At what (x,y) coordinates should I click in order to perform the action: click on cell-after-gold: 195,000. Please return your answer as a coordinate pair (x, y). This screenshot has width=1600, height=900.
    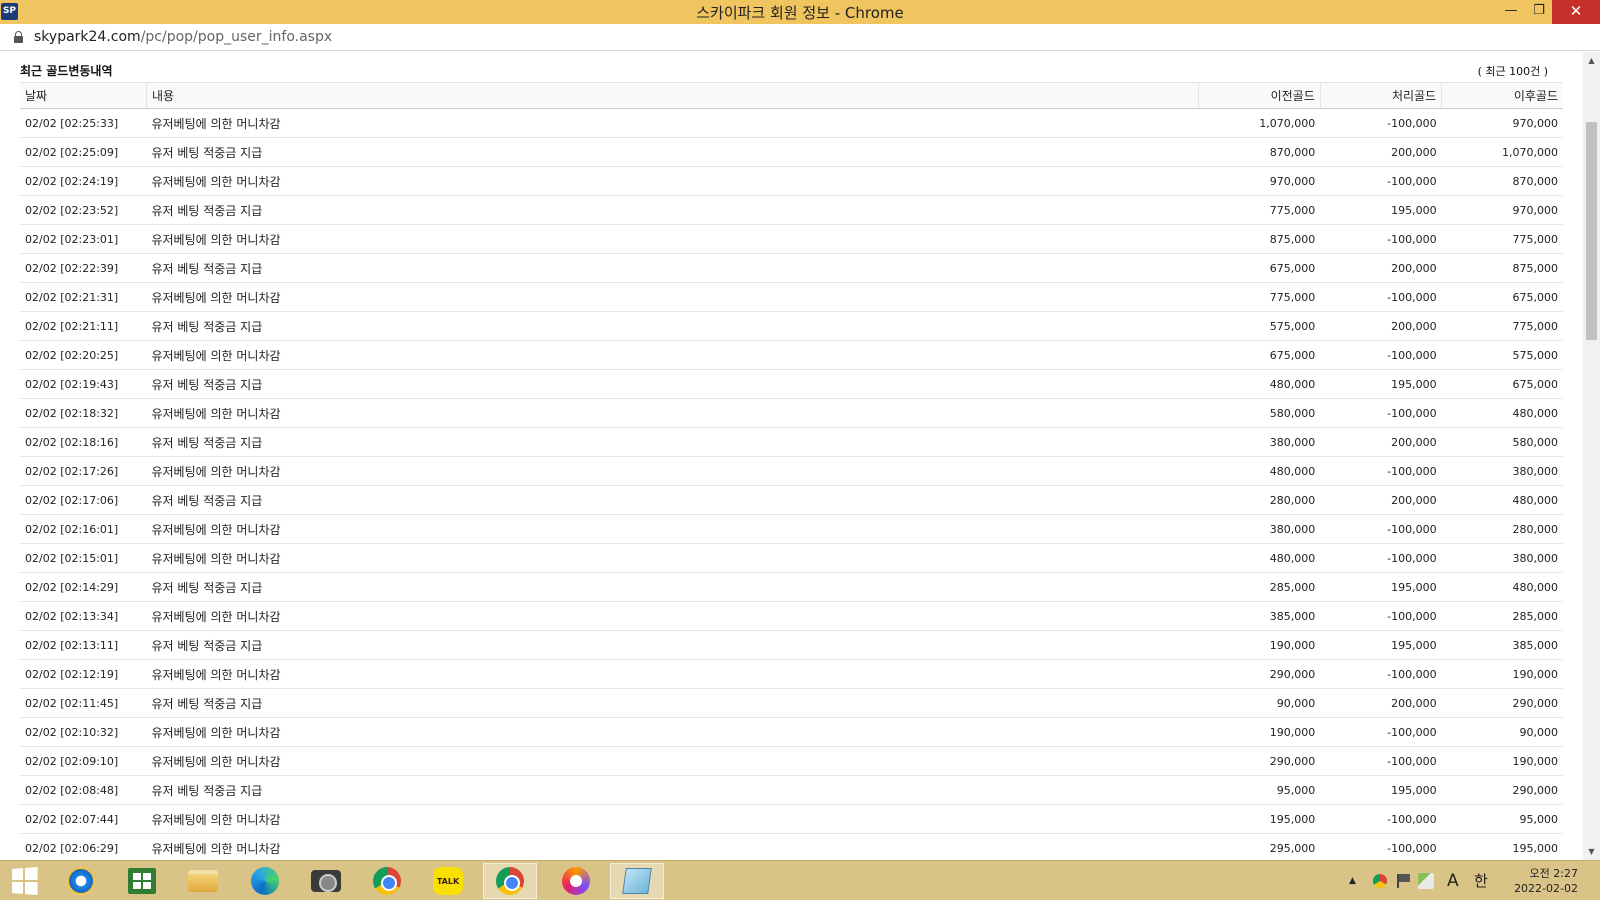
    Looking at the image, I should click on (1502, 846).